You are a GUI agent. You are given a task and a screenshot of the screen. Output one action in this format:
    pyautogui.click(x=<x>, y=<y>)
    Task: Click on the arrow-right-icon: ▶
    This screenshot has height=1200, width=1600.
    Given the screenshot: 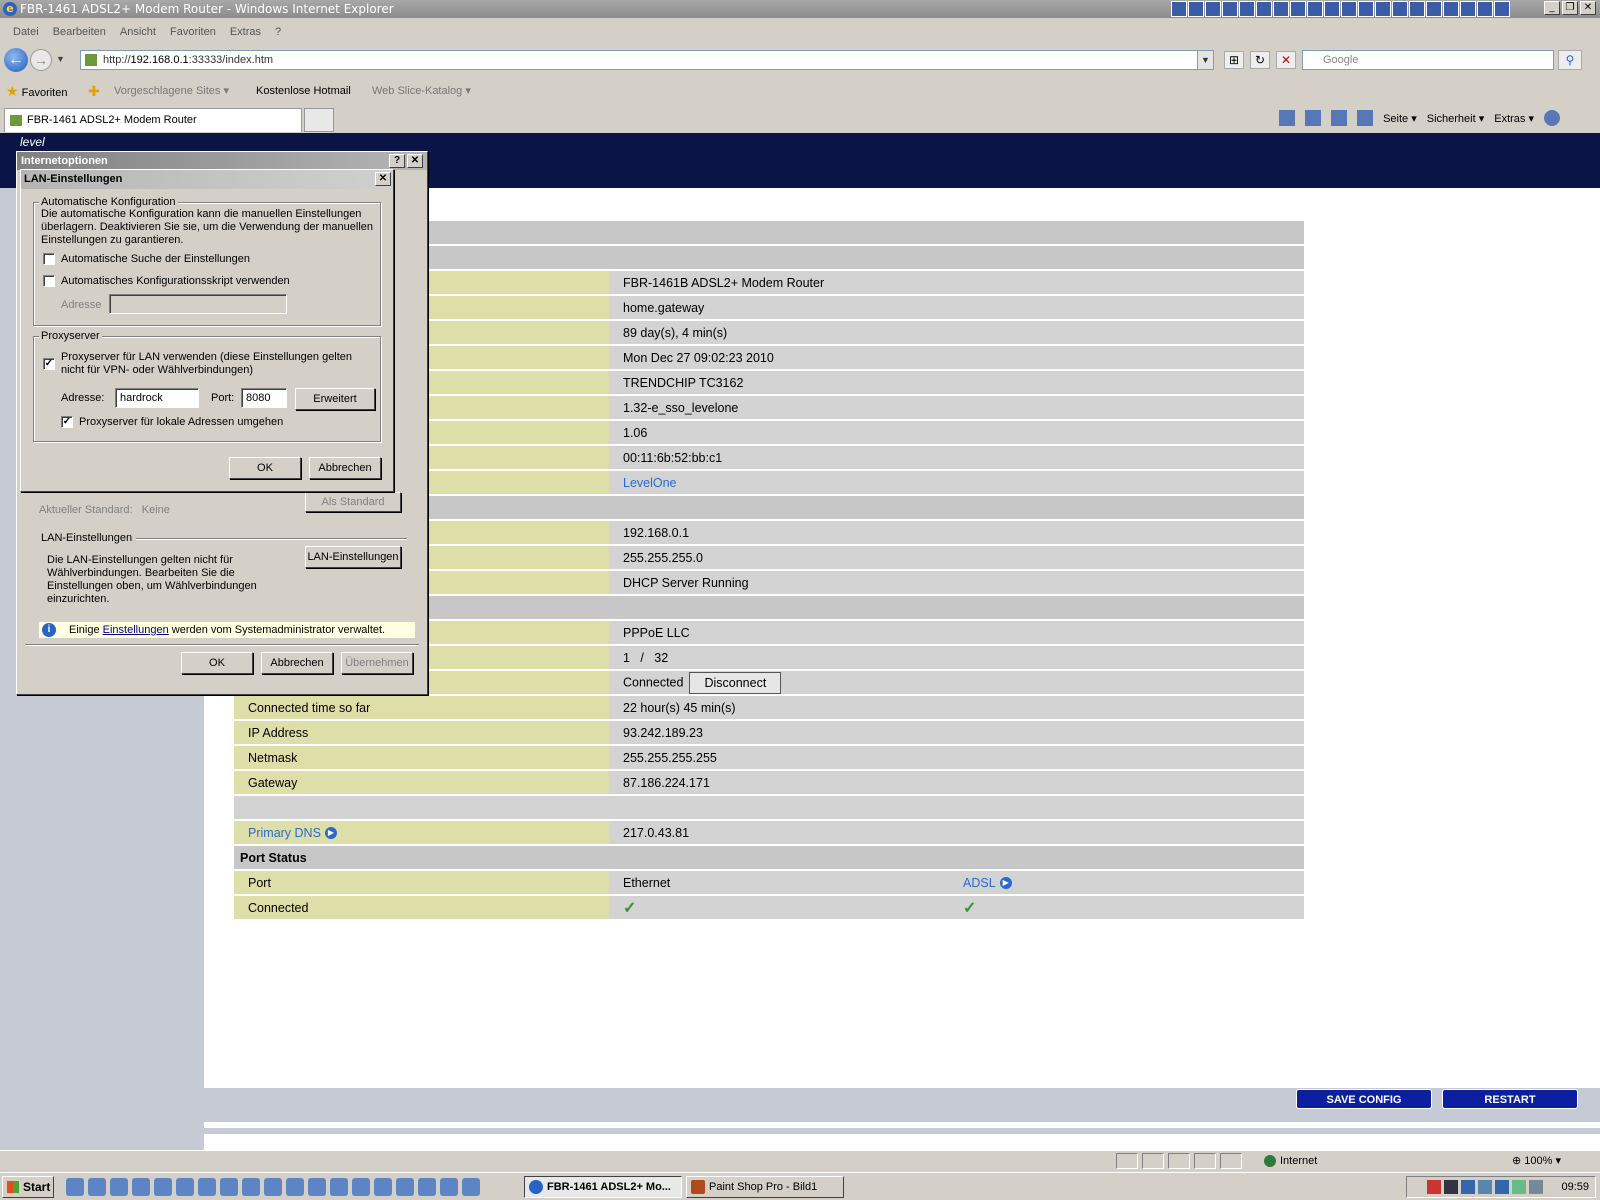 What is the action you would take?
    pyautogui.click(x=330, y=833)
    